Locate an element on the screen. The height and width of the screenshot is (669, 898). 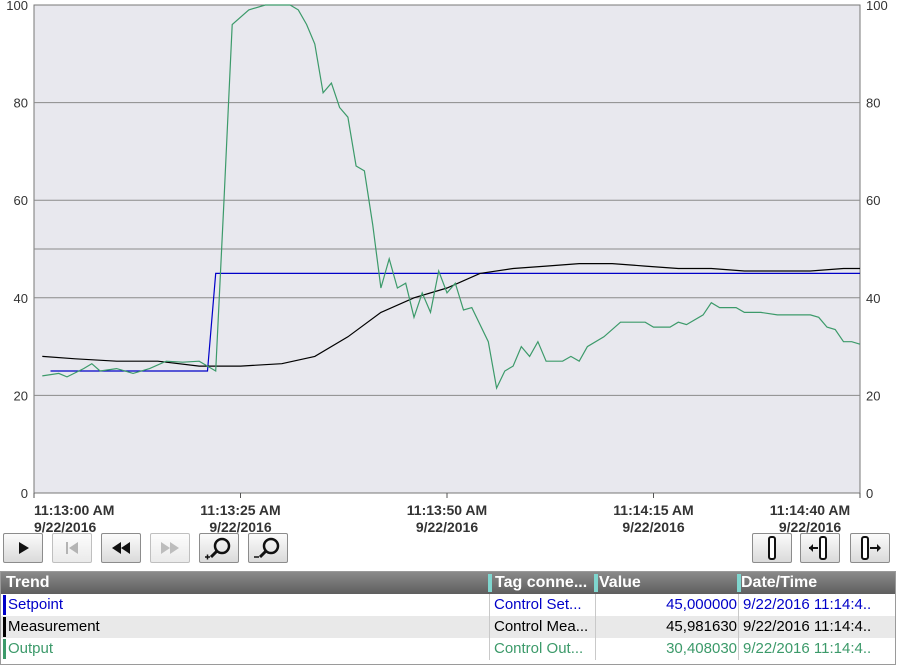
column-header-datetime: Date/Time is located at coordinates (816, 583).